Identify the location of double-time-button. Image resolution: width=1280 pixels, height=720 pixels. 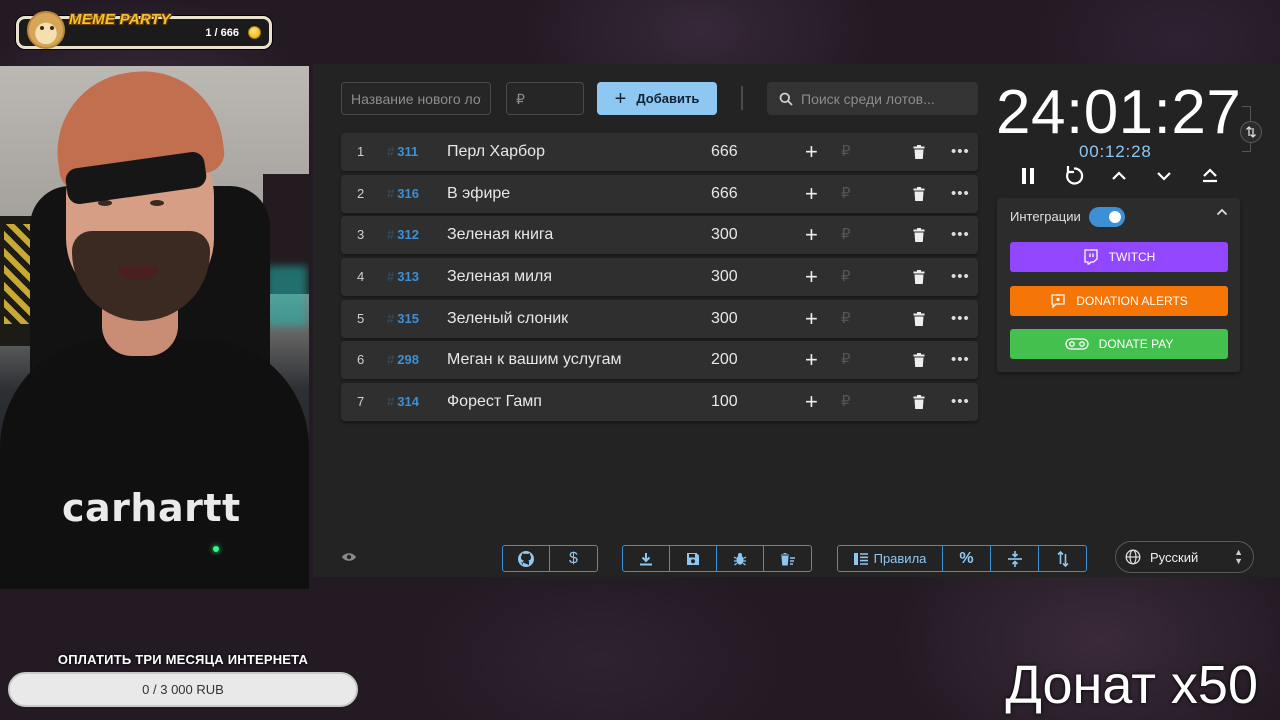
(1210, 176).